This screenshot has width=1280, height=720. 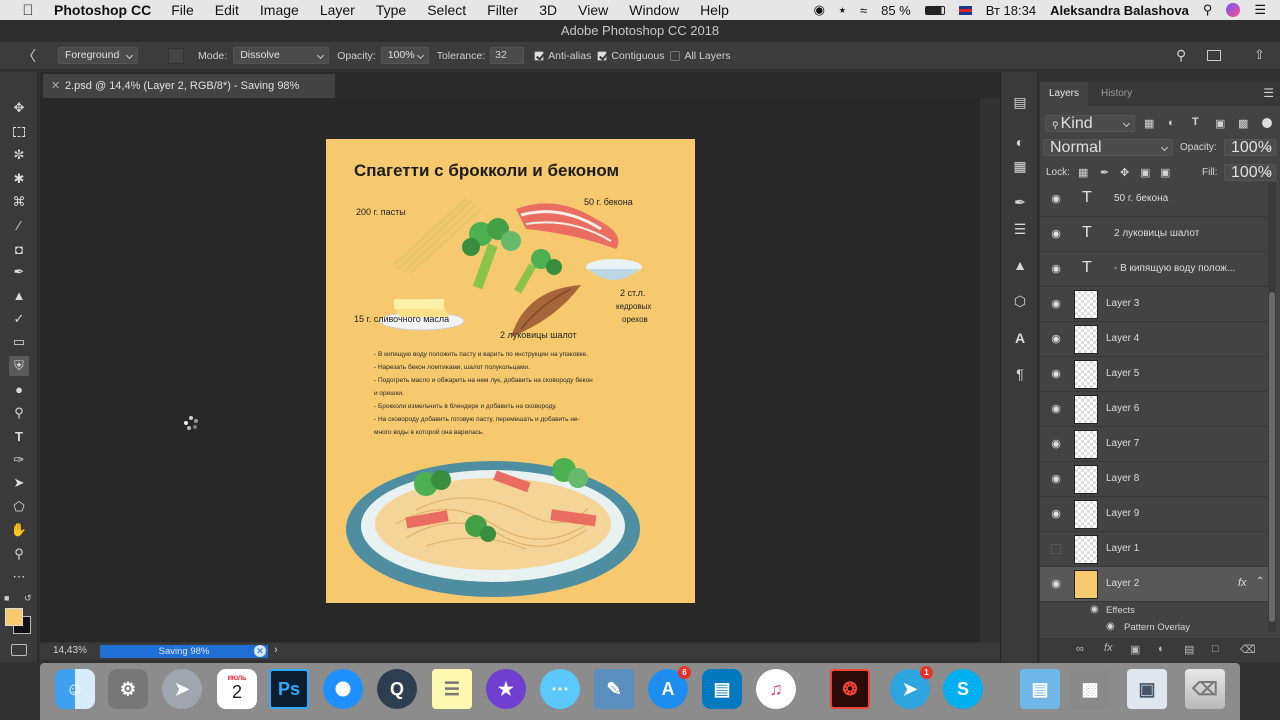 What do you see at coordinates (1154, 199) in the screenshot?
I see `layer-row: ◉ T 50 г. бекона` at bounding box center [1154, 199].